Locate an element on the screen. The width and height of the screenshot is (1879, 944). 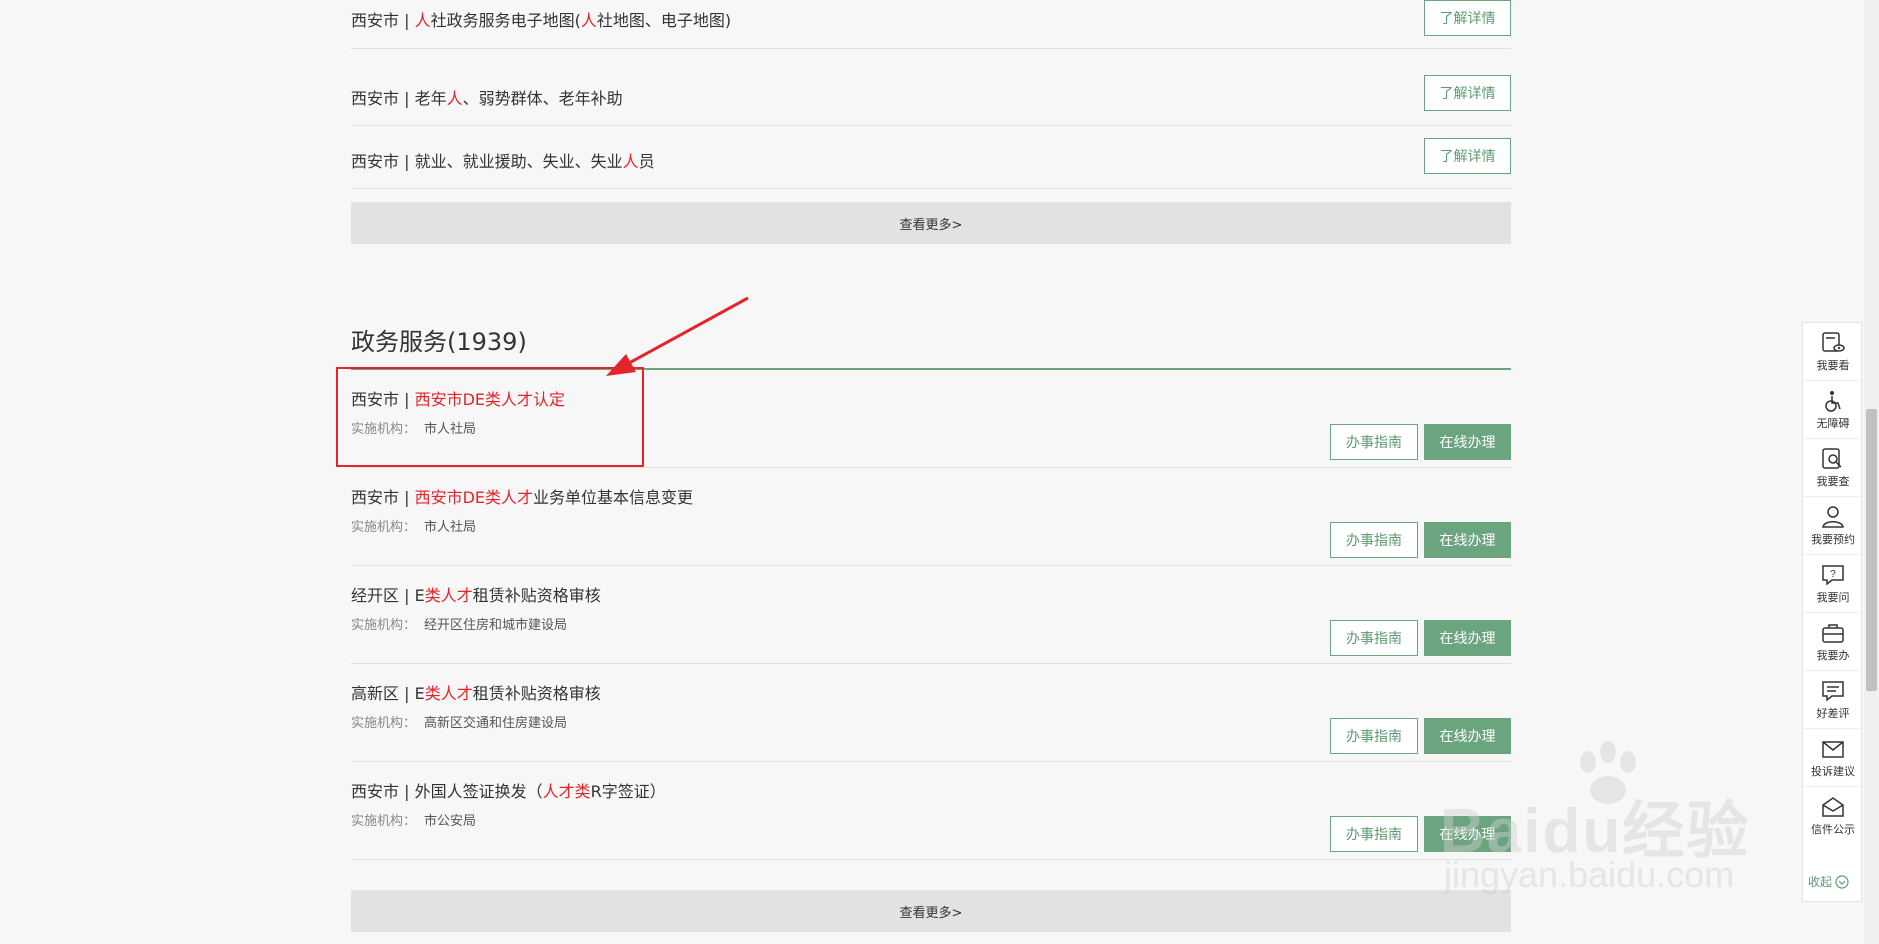
service-agency: 实施机构： 高新区交通和住房建设局 is located at coordinates (459, 723).